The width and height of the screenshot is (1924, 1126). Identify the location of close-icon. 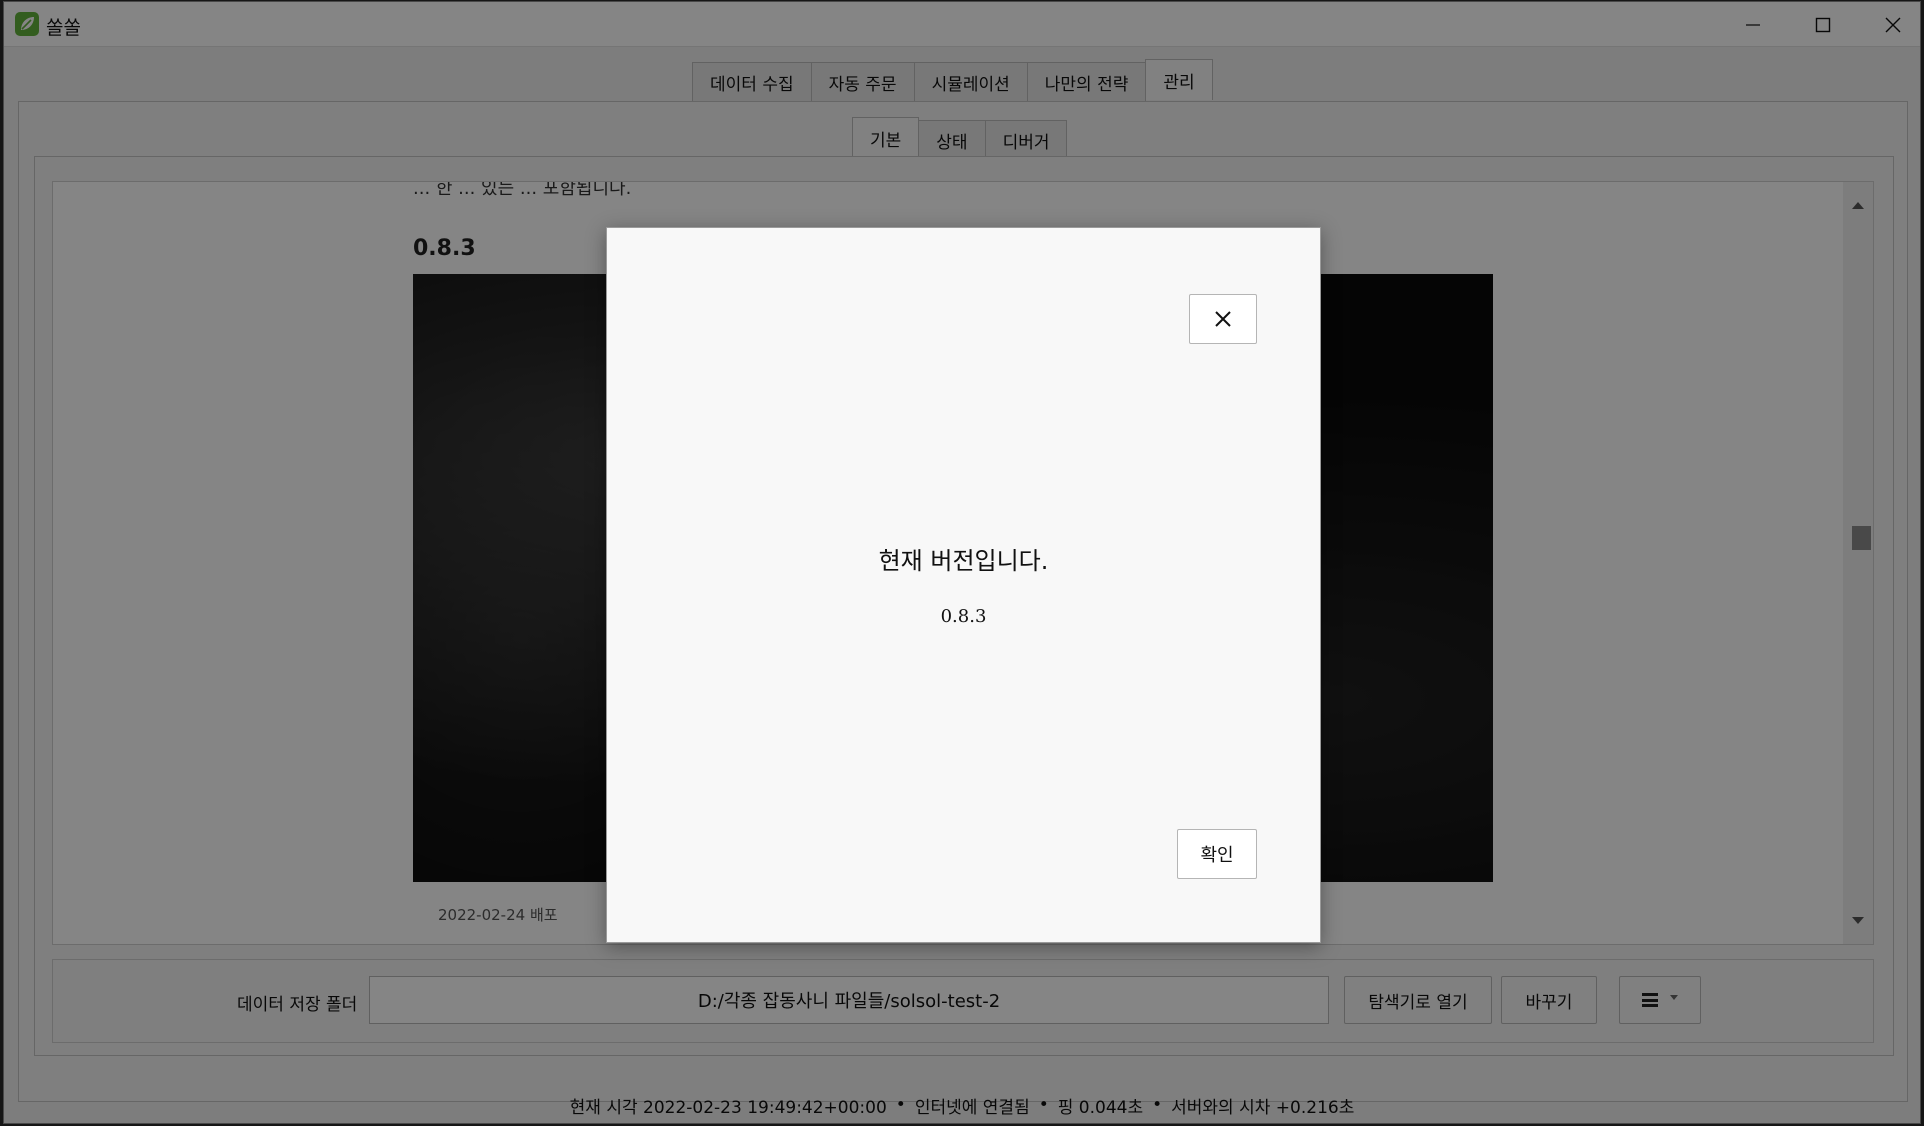
(1223, 319).